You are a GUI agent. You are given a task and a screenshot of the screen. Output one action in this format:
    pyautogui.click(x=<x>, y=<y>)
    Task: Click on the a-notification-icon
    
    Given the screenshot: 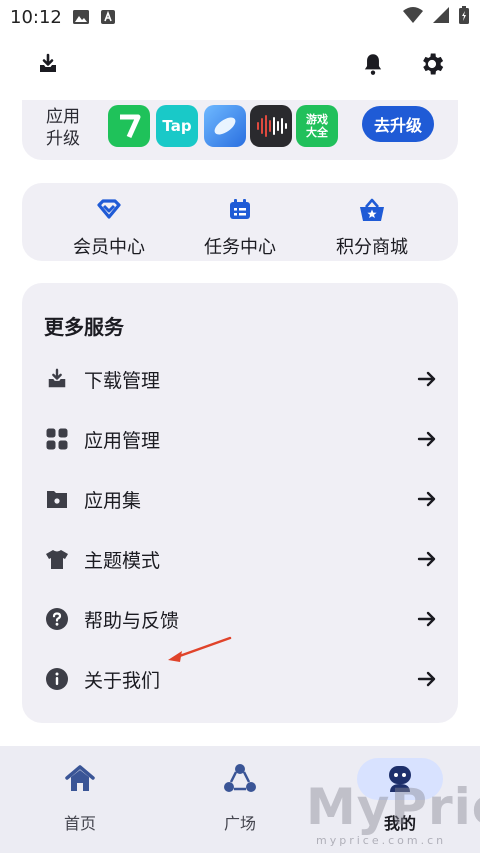 What is the action you would take?
    pyautogui.click(x=108, y=17)
    